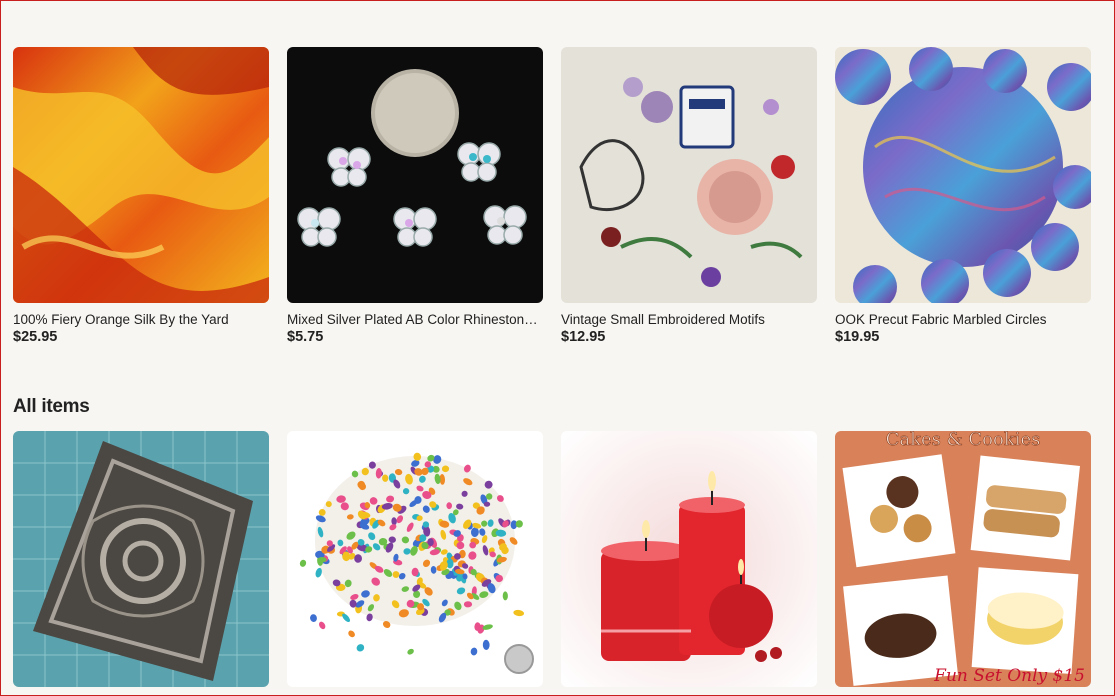 Image resolution: width=1115 pixels, height=696 pixels. I want to click on all-items-heading: All items, so click(51, 406).